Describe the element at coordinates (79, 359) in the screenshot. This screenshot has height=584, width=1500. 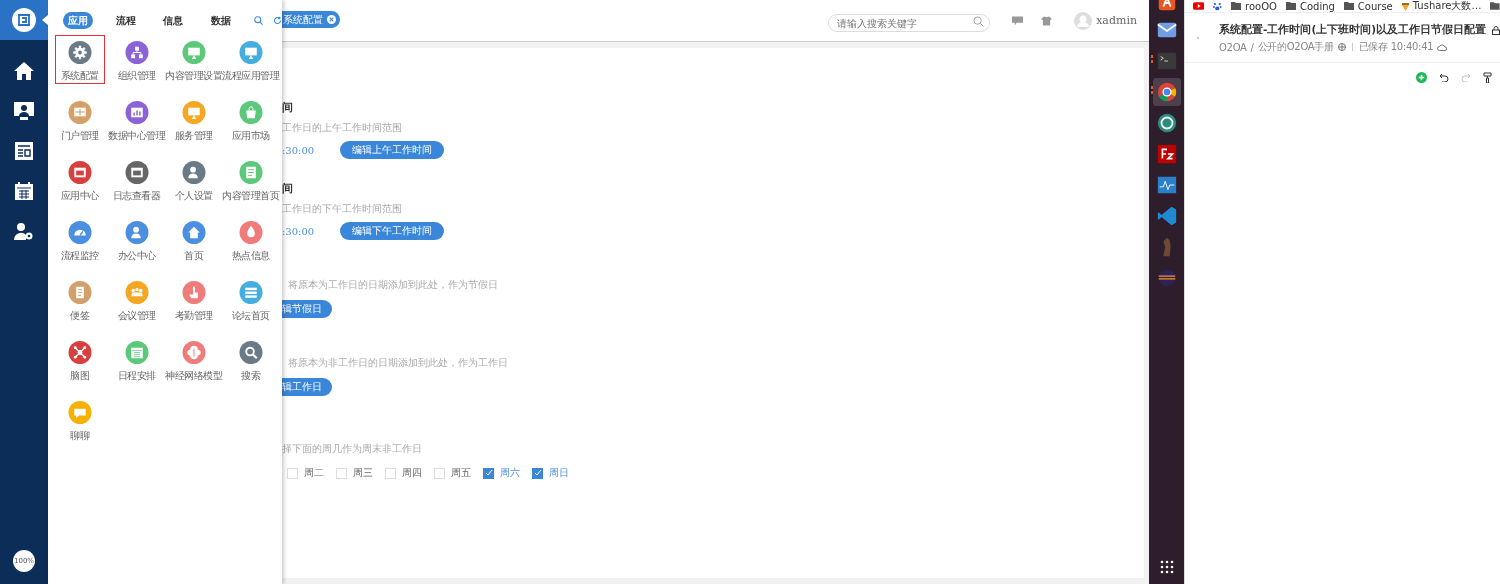
I see `app-tile: 脑图` at that location.